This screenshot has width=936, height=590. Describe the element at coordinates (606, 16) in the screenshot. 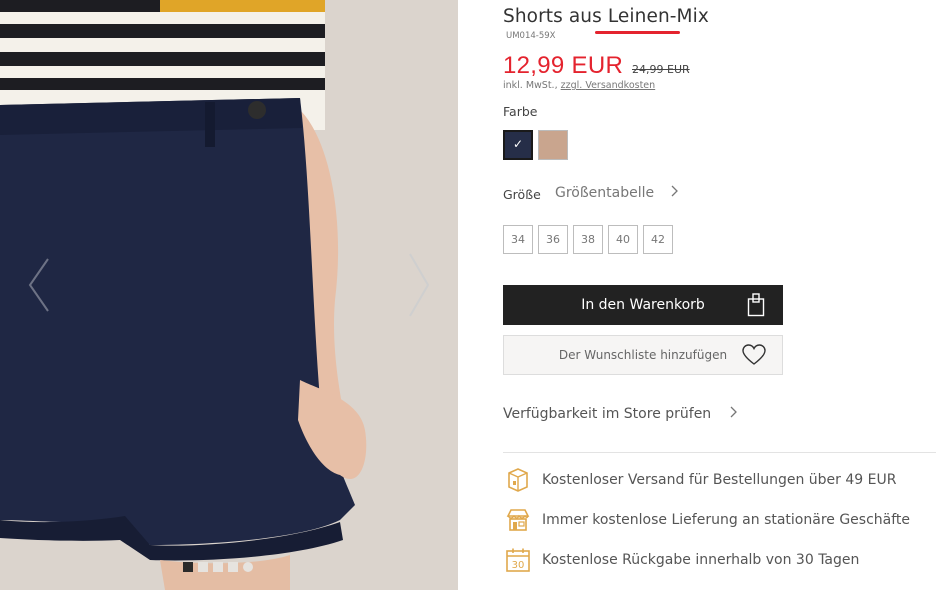

I see `product-title: Shorts aus Leinen-Mix` at that location.